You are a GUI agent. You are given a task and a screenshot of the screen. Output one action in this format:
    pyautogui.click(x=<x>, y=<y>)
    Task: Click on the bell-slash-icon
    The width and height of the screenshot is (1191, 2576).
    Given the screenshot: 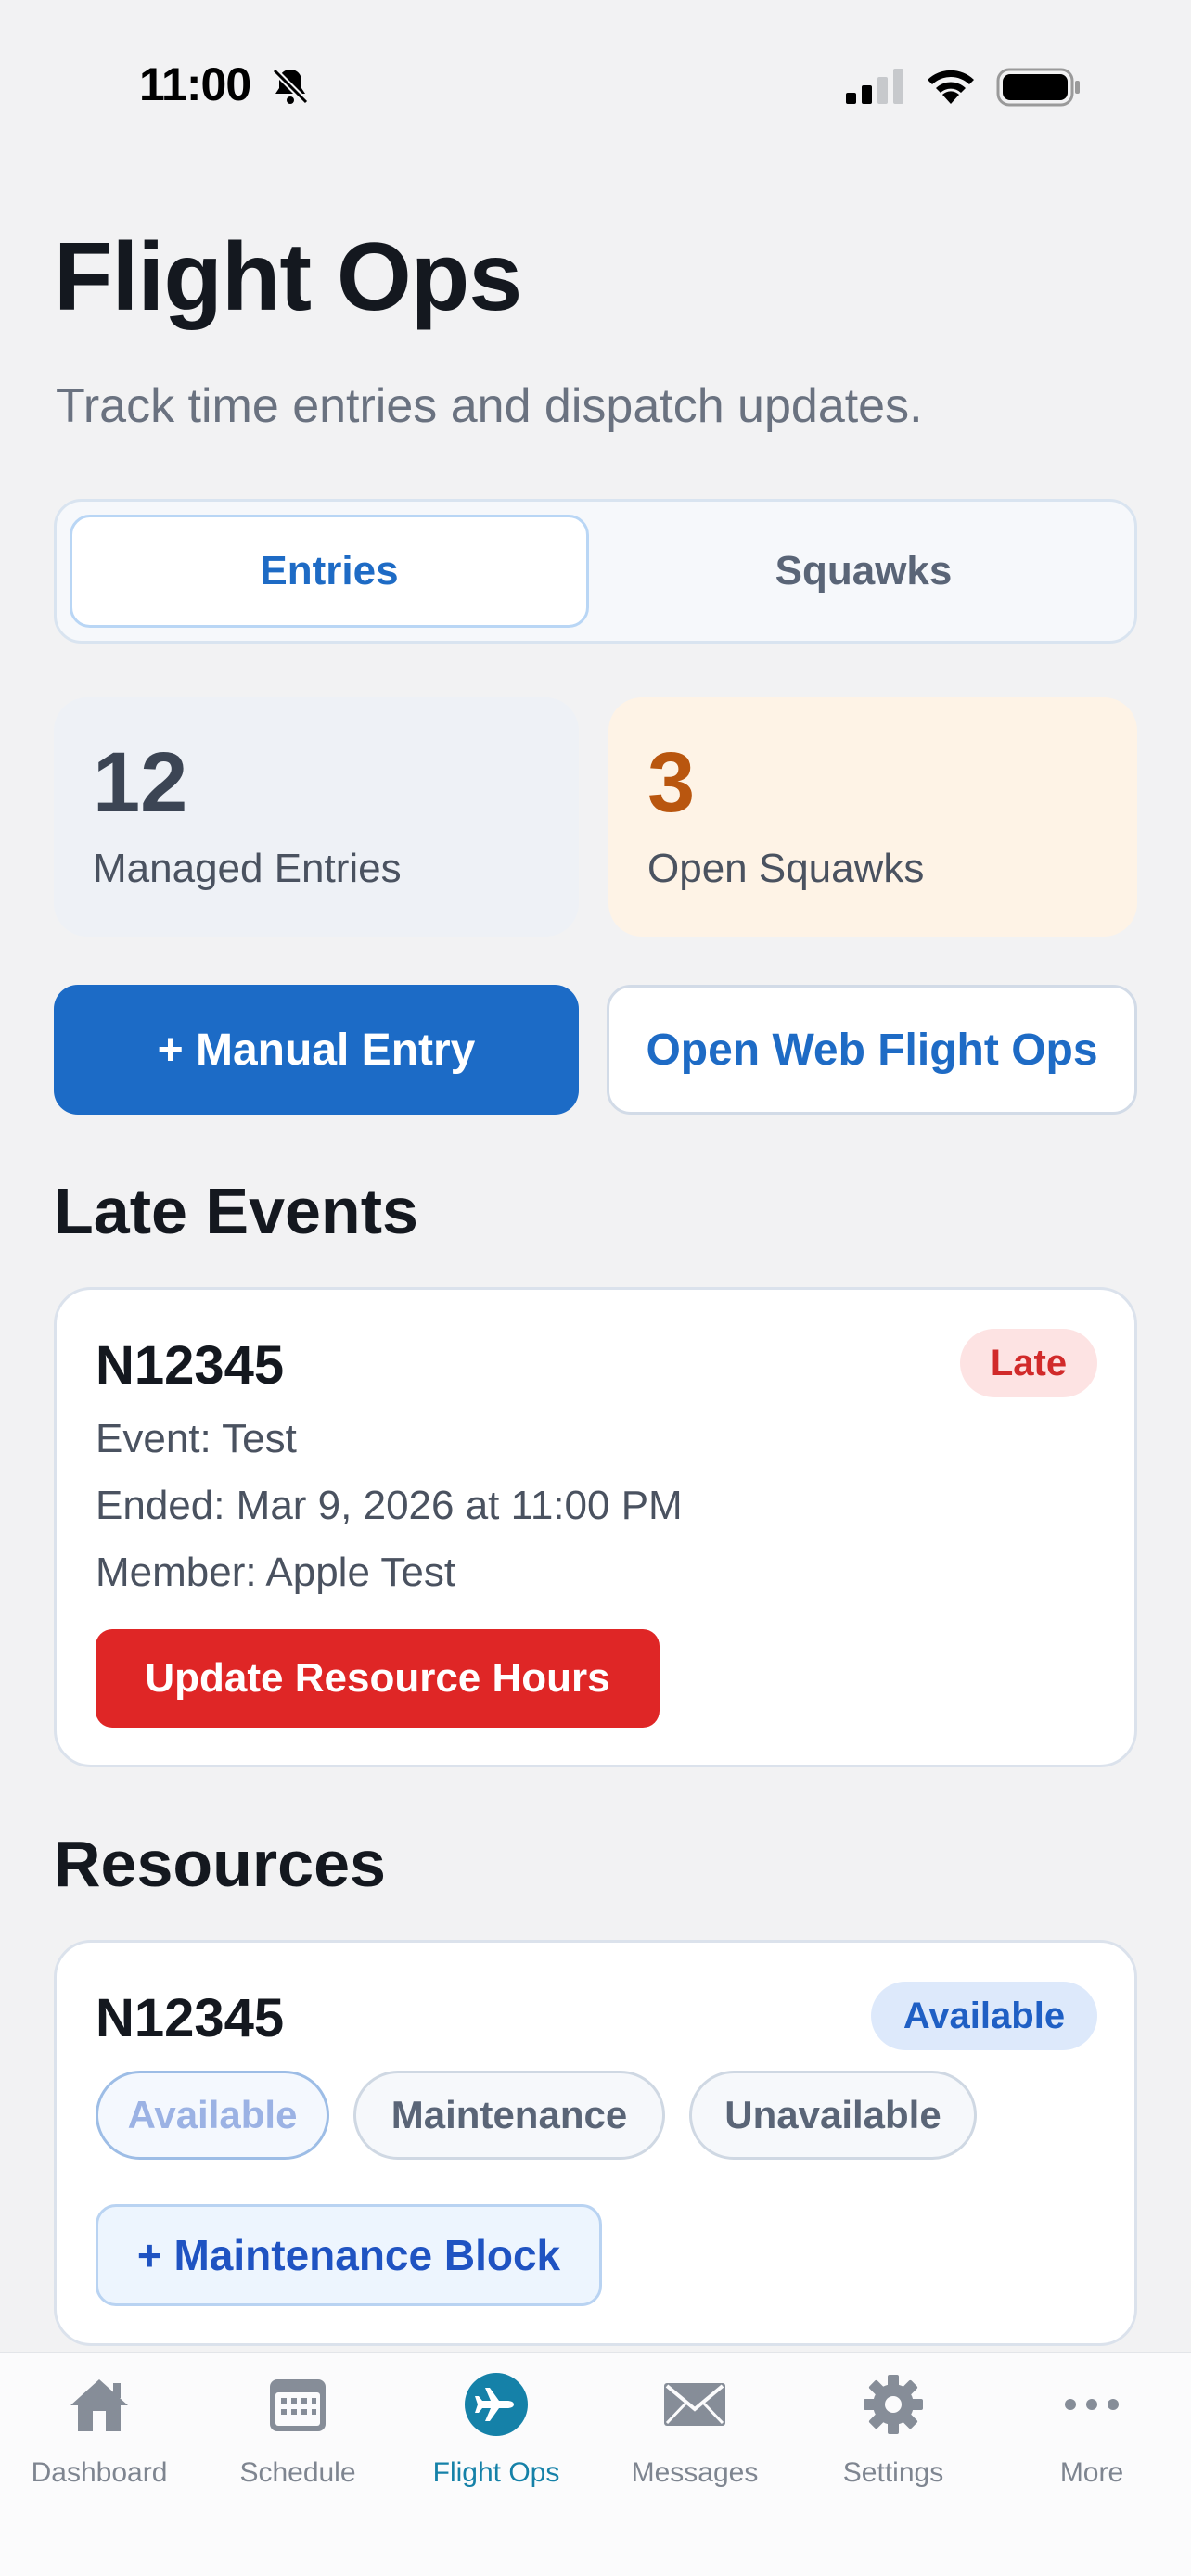 What is the action you would take?
    pyautogui.click(x=290, y=87)
    